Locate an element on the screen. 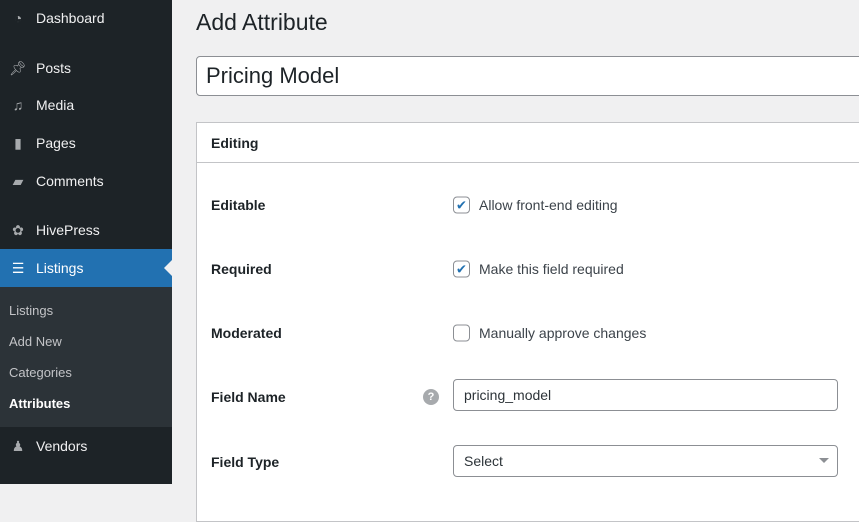 The width and height of the screenshot is (859, 522). submenu-listings: Listings is located at coordinates (31, 310).